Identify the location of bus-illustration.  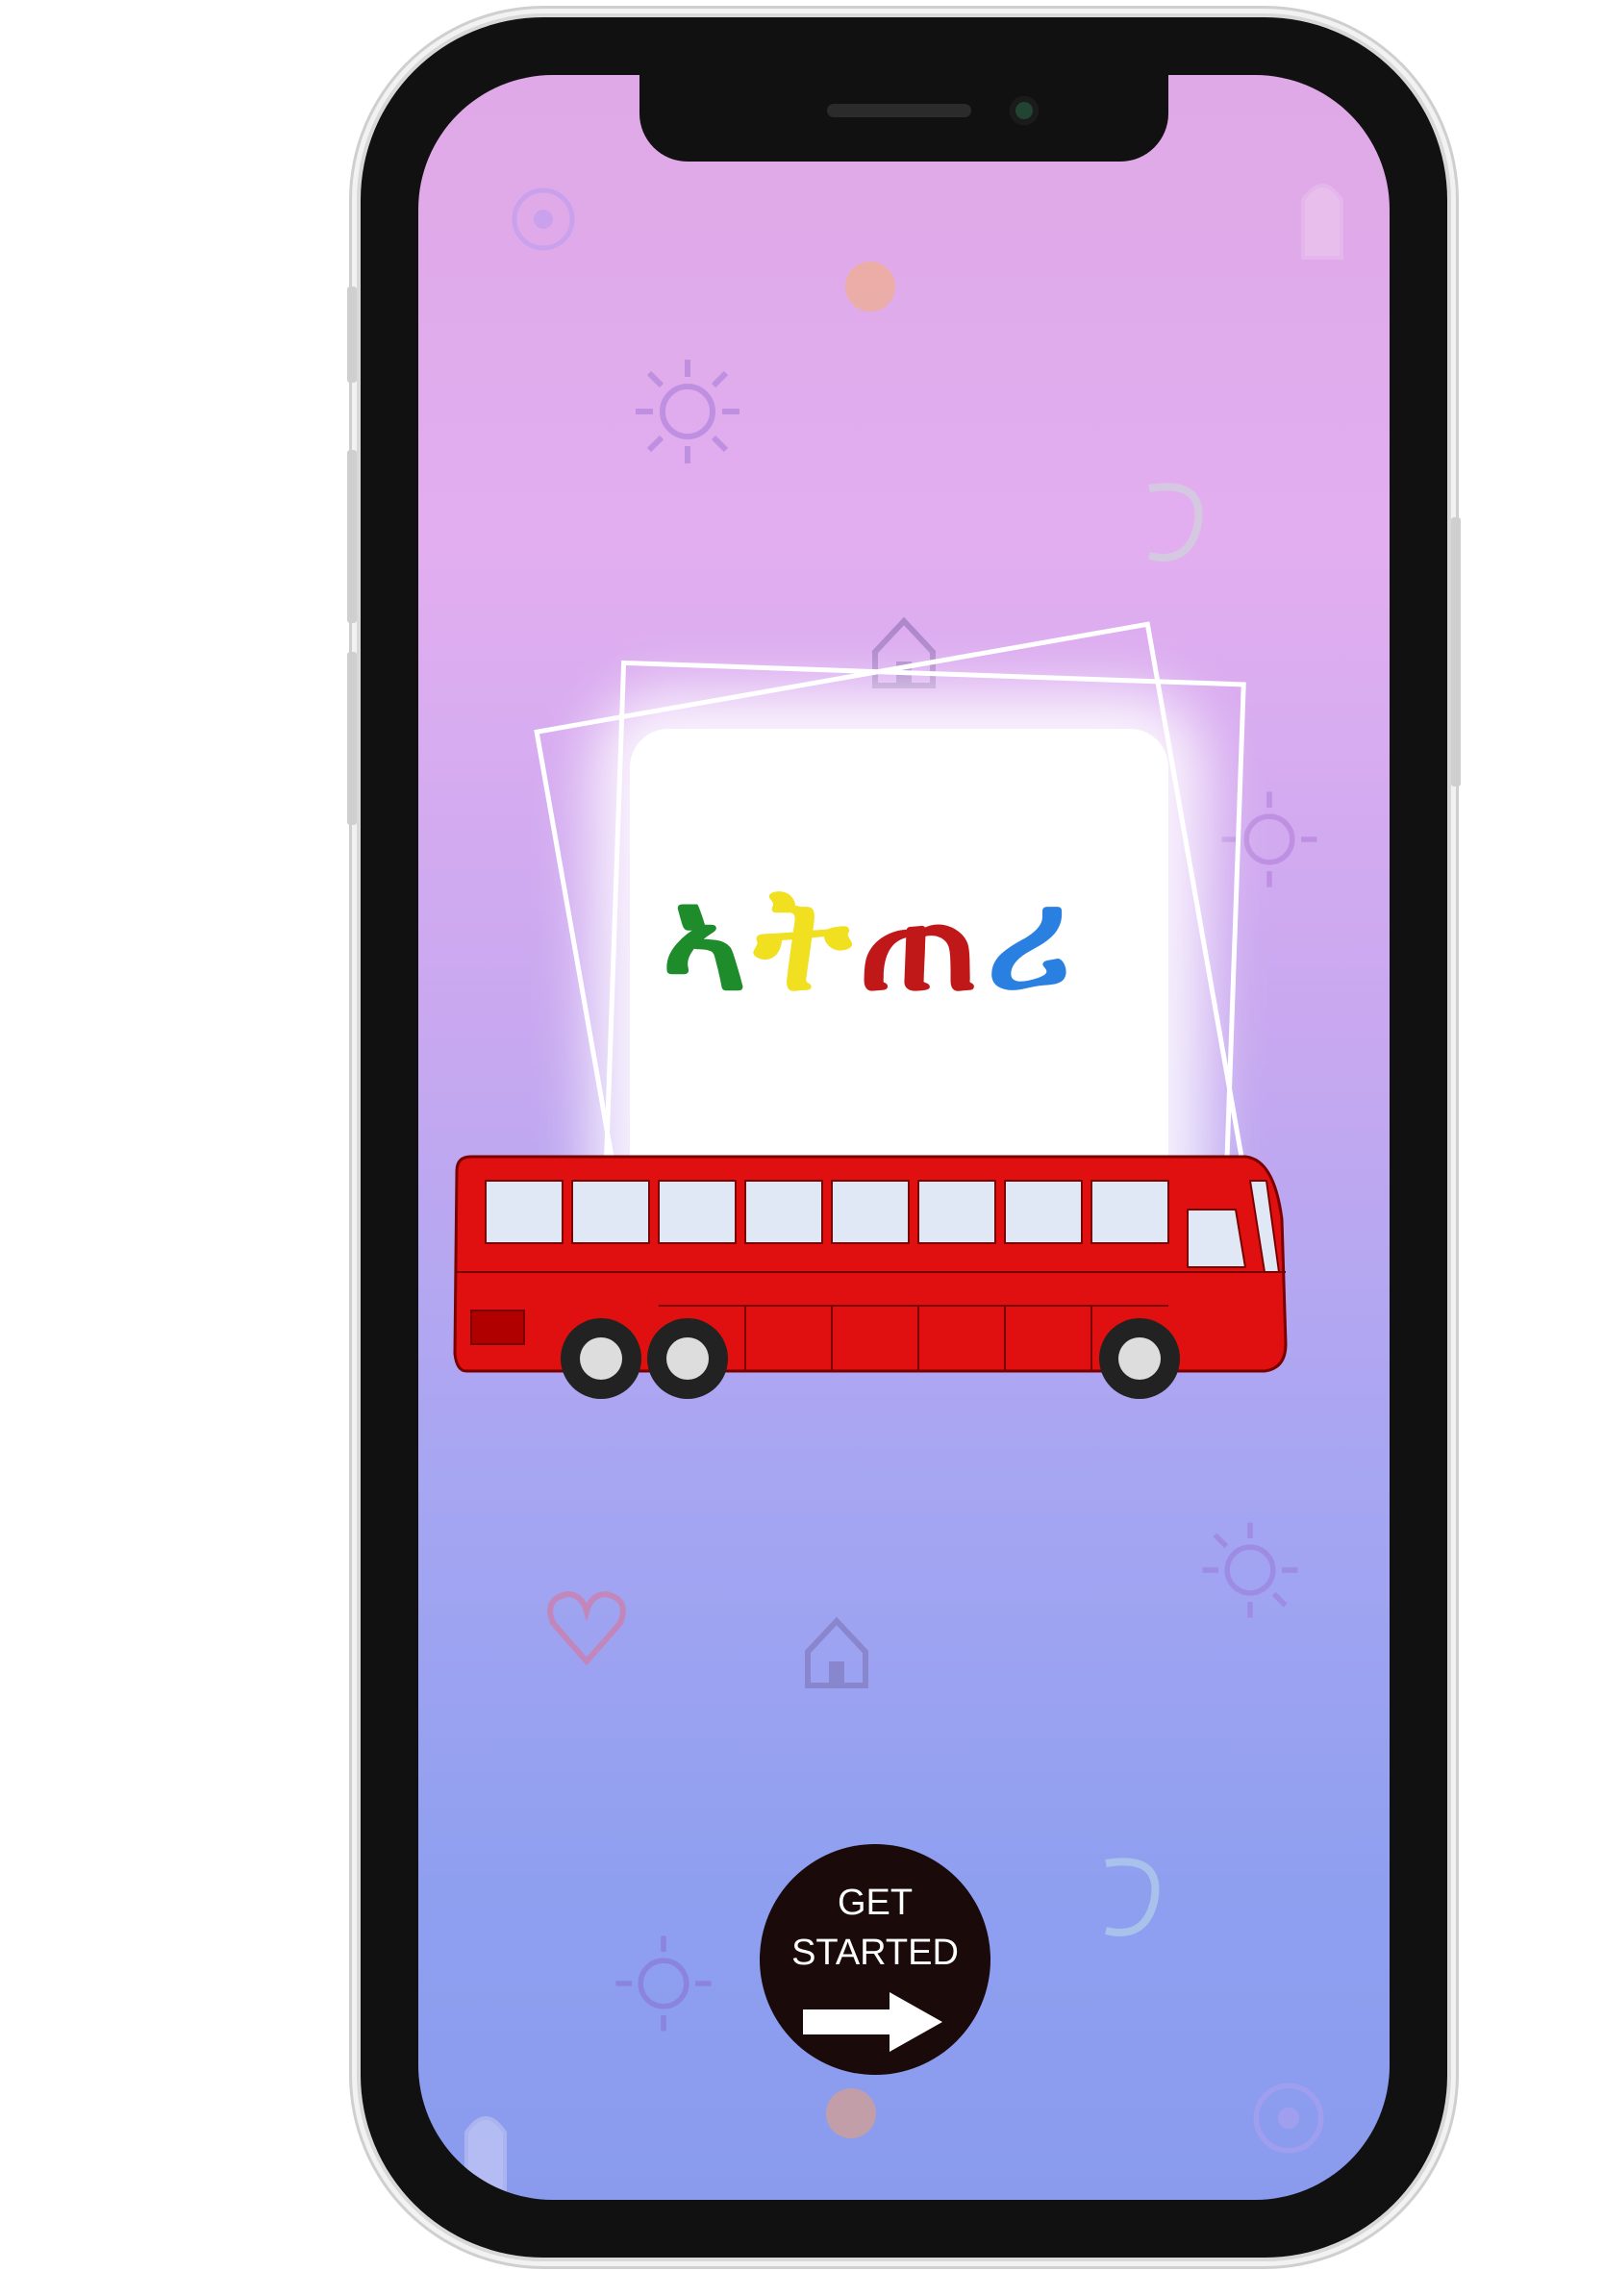
(870, 1277).